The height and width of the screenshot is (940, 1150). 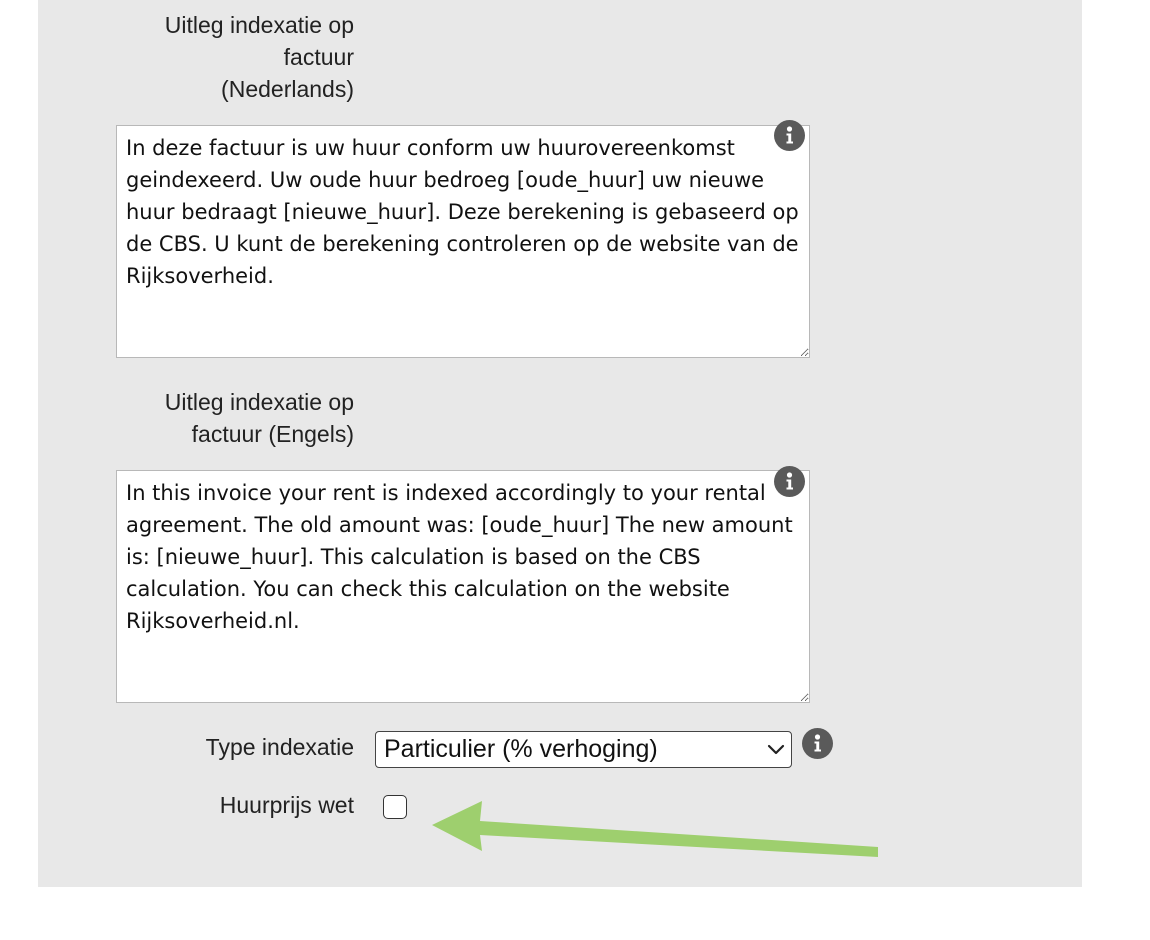 I want to click on nl-explanation-label: Uitleg indexatie op factuur (Nederlands), so click(x=259, y=57).